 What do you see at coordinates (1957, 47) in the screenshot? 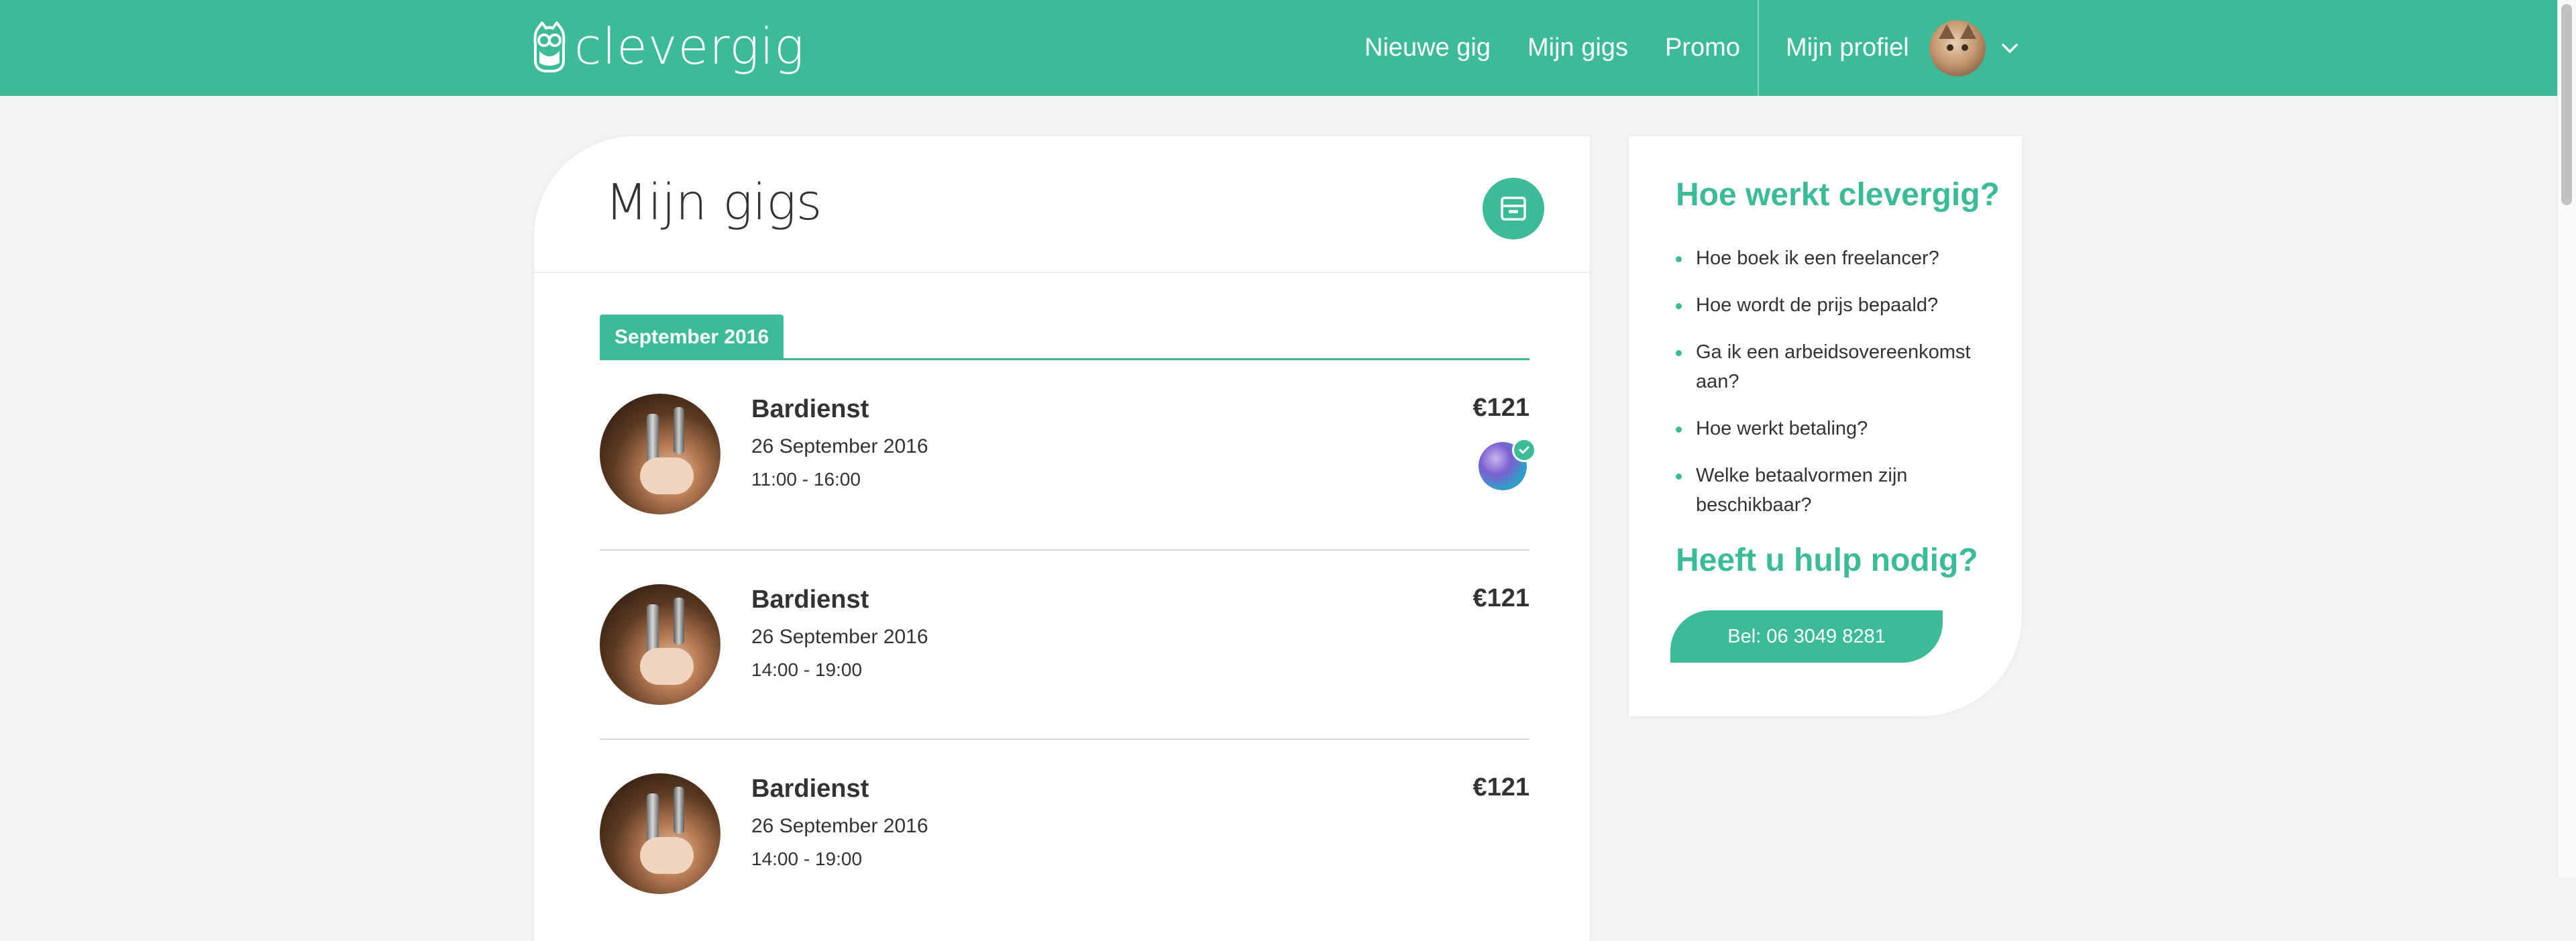
I see `avatar` at bounding box center [1957, 47].